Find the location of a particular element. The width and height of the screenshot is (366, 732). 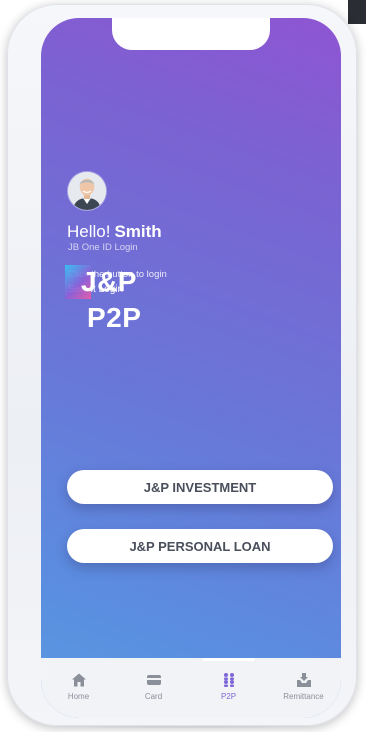

brand-line2: P2P is located at coordinates (114, 317).